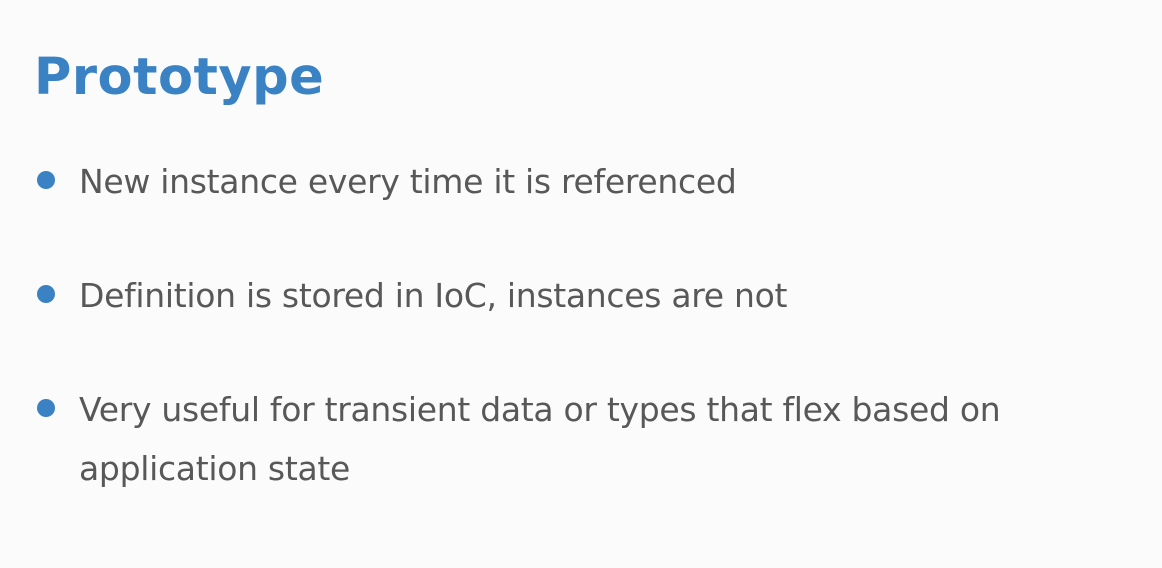  I want to click on bullet-text: New instance every time it is referenced, so click(408, 181).